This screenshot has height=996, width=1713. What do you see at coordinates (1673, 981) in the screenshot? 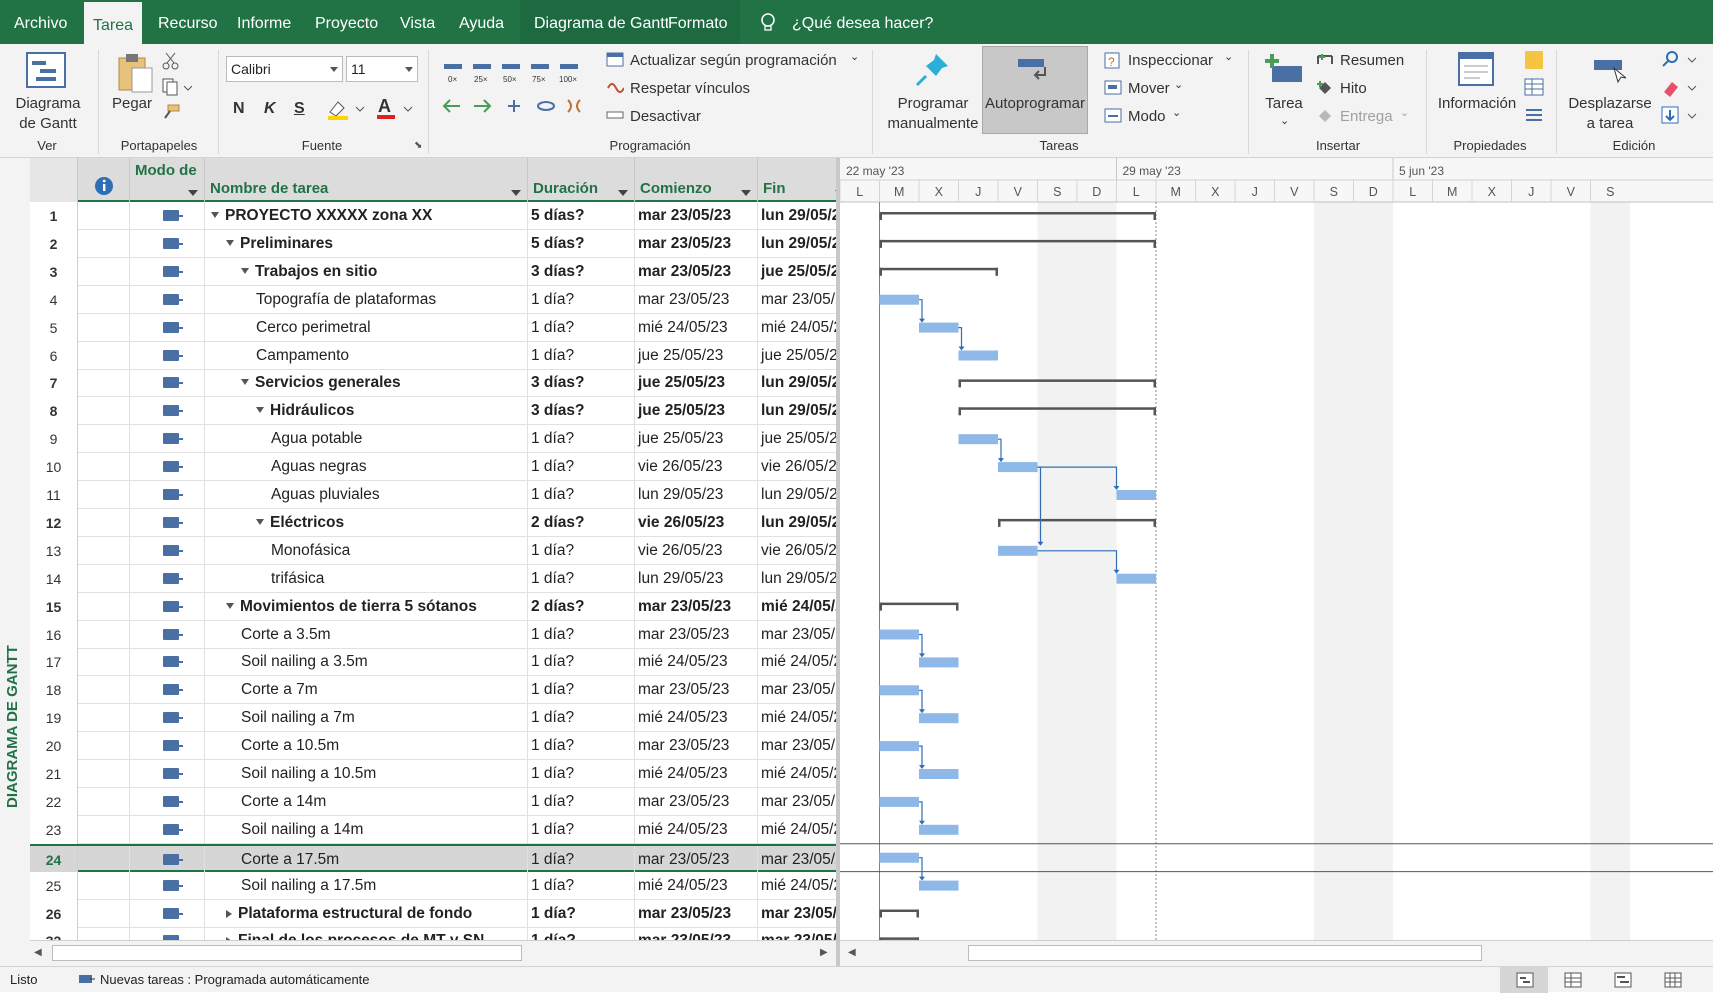
I see `resource-sheet-icon` at bounding box center [1673, 981].